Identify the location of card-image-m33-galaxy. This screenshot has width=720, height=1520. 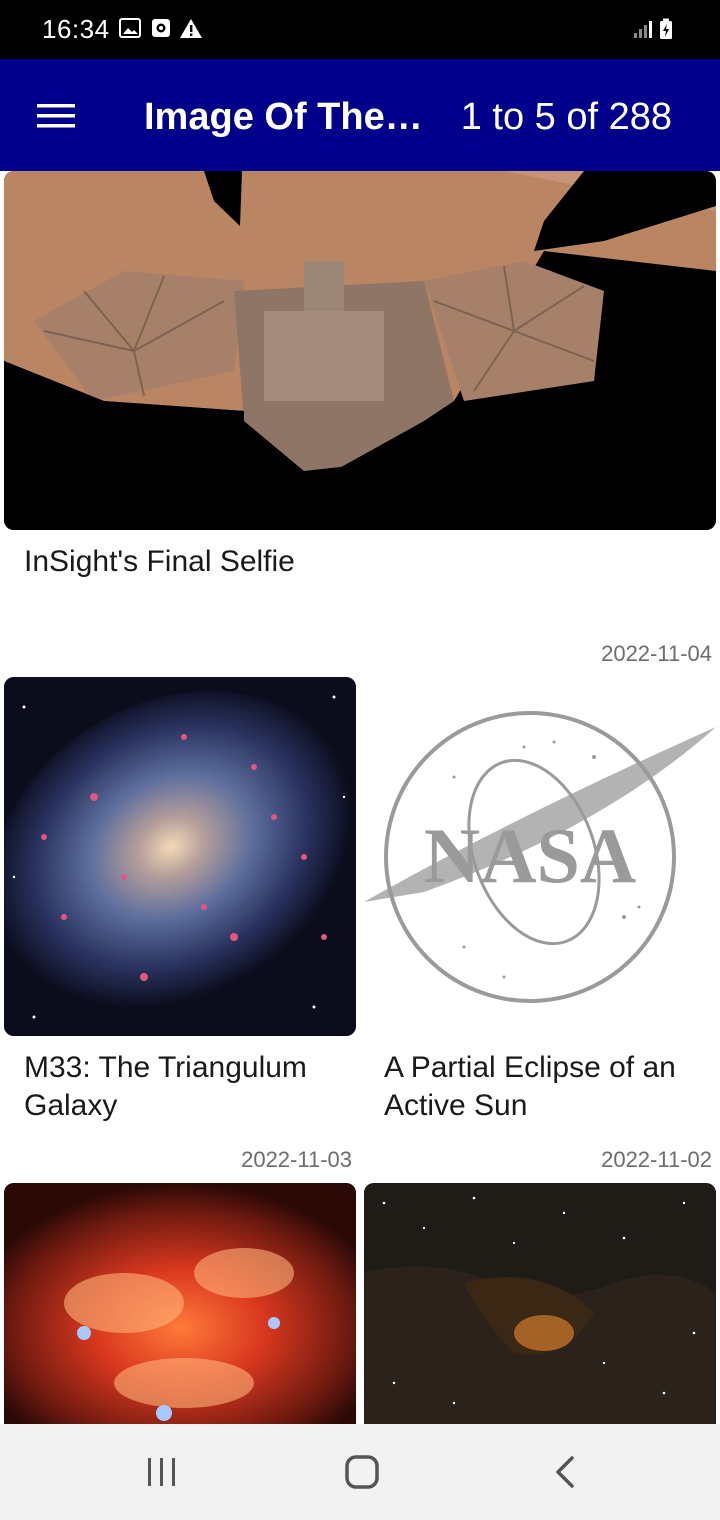
(180, 856).